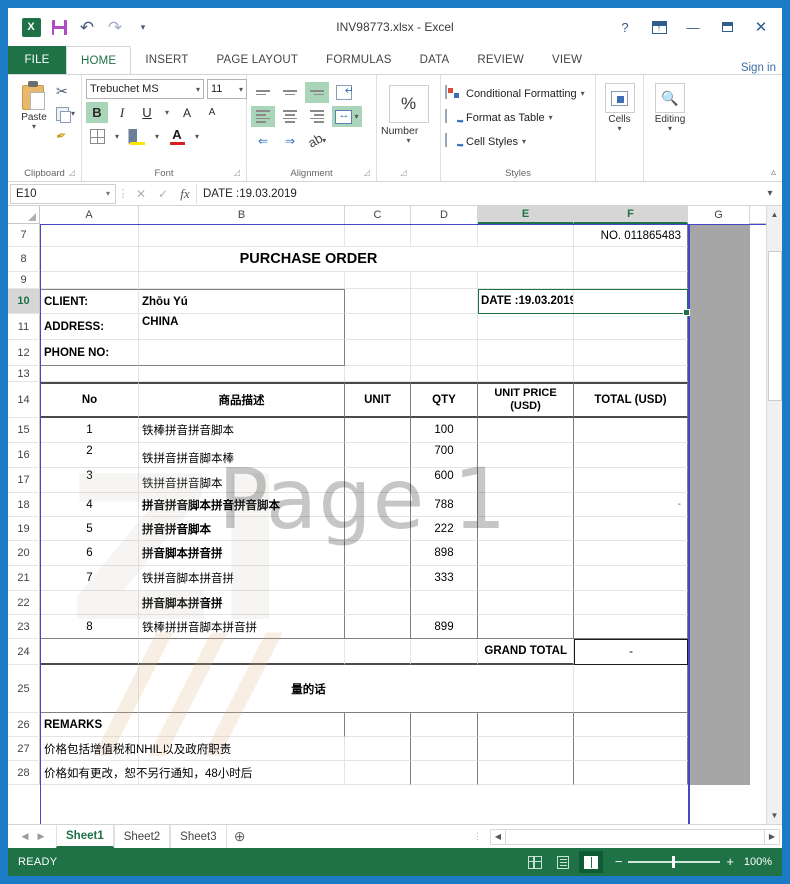  What do you see at coordinates (142, 836) in the screenshot?
I see `sheet-tab-sheet2: Sheet2` at bounding box center [142, 836].